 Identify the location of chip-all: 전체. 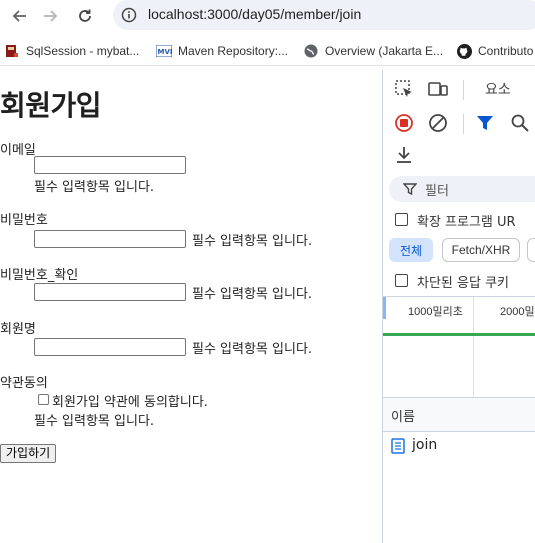
(411, 250).